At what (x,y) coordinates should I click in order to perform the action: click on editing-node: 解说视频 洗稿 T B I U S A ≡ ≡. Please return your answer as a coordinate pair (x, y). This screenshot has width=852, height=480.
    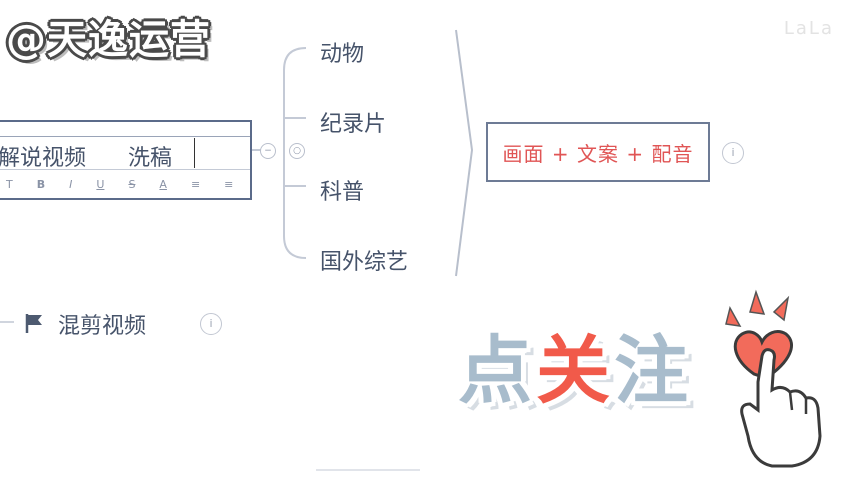
    Looking at the image, I should click on (126, 160).